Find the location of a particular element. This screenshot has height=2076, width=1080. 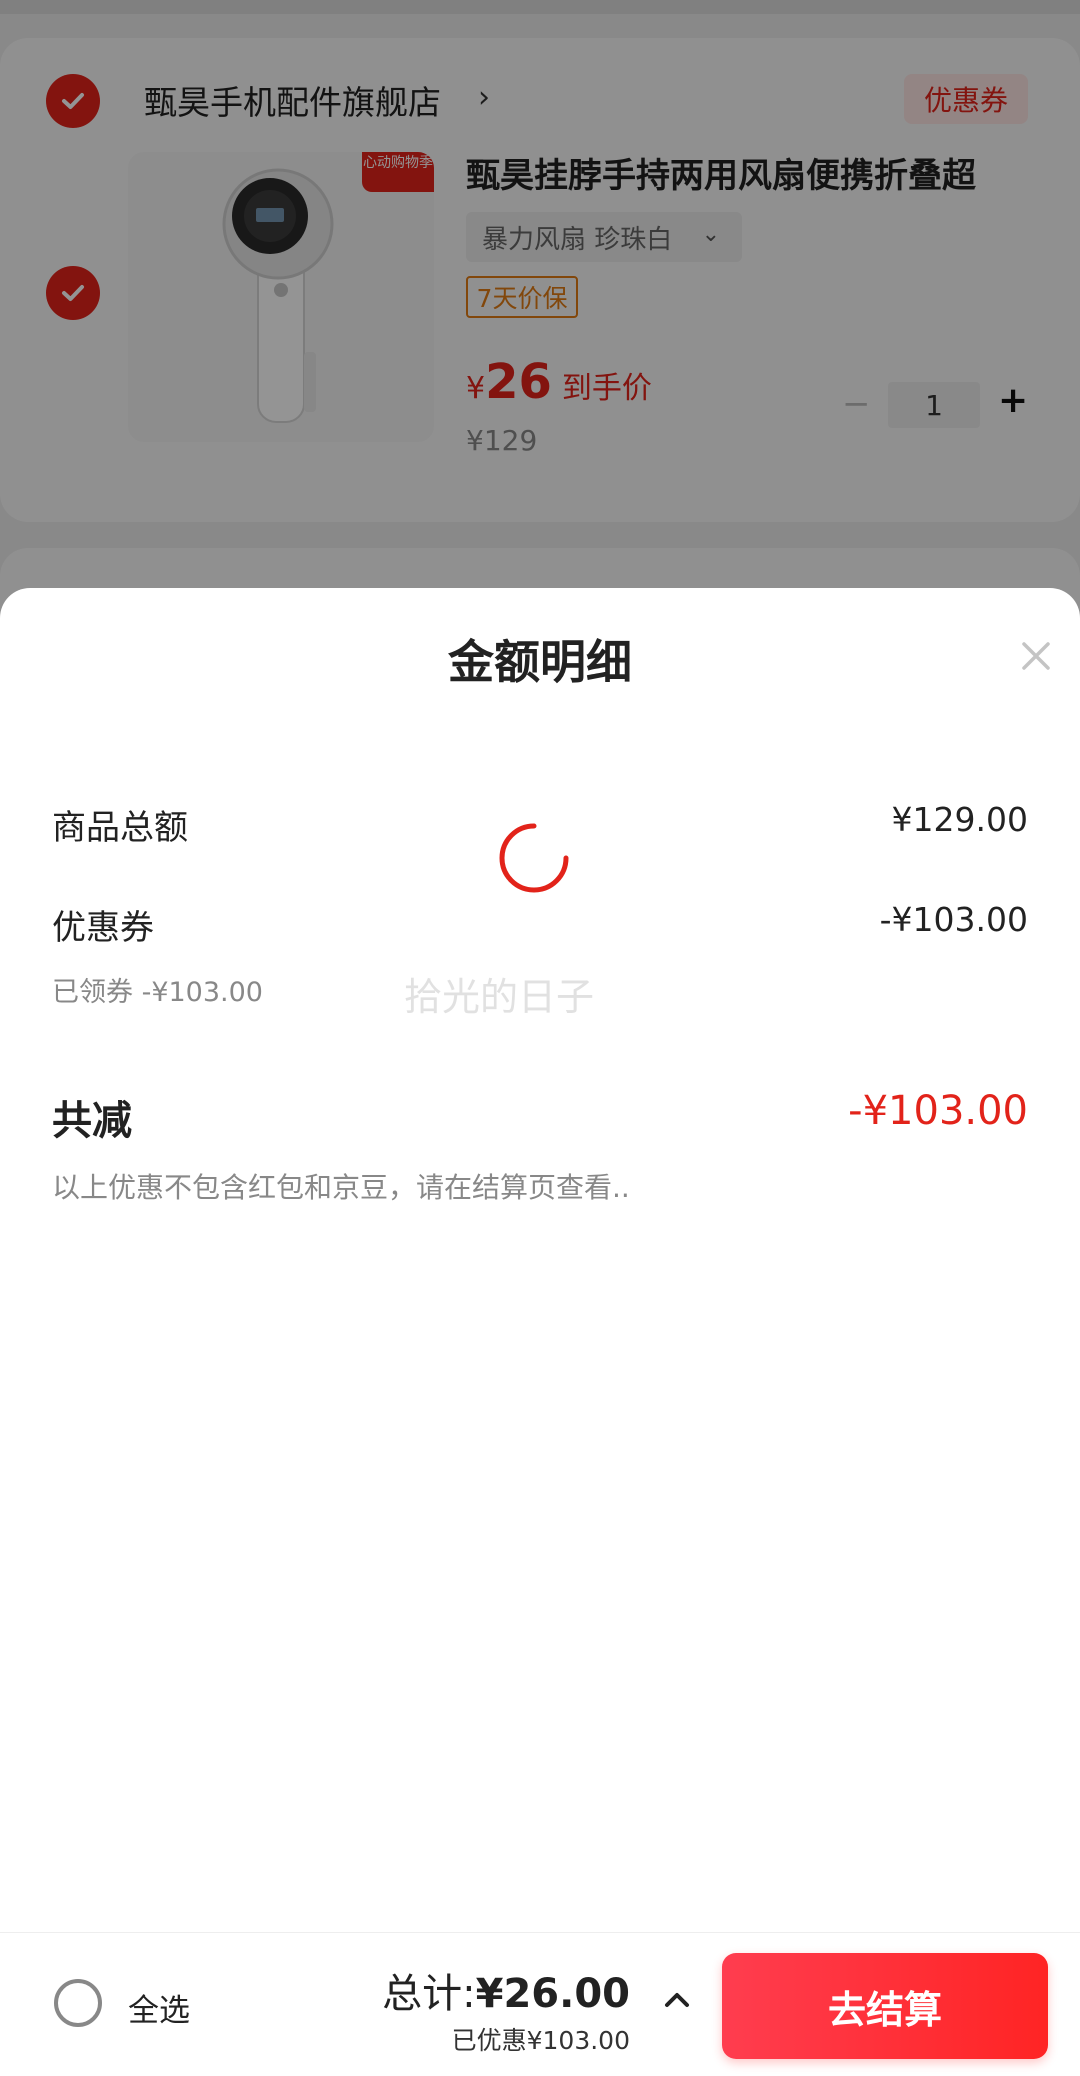

discount-note: 以上优惠不包含红包和京豆，请在结算页查看.. is located at coordinates (341, 1187).